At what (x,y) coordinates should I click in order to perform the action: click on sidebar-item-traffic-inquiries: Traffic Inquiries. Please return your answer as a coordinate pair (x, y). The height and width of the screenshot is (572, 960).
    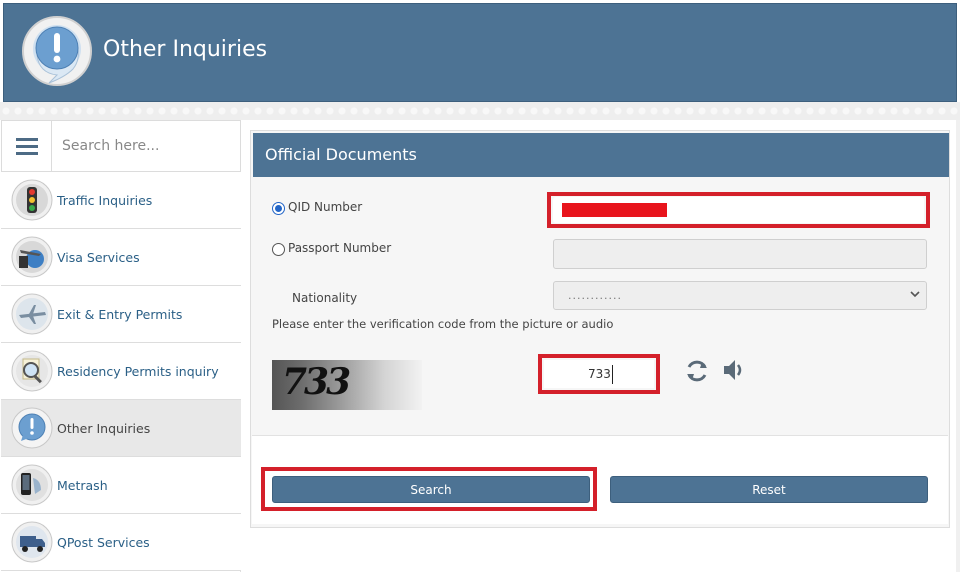
    Looking at the image, I should click on (121, 200).